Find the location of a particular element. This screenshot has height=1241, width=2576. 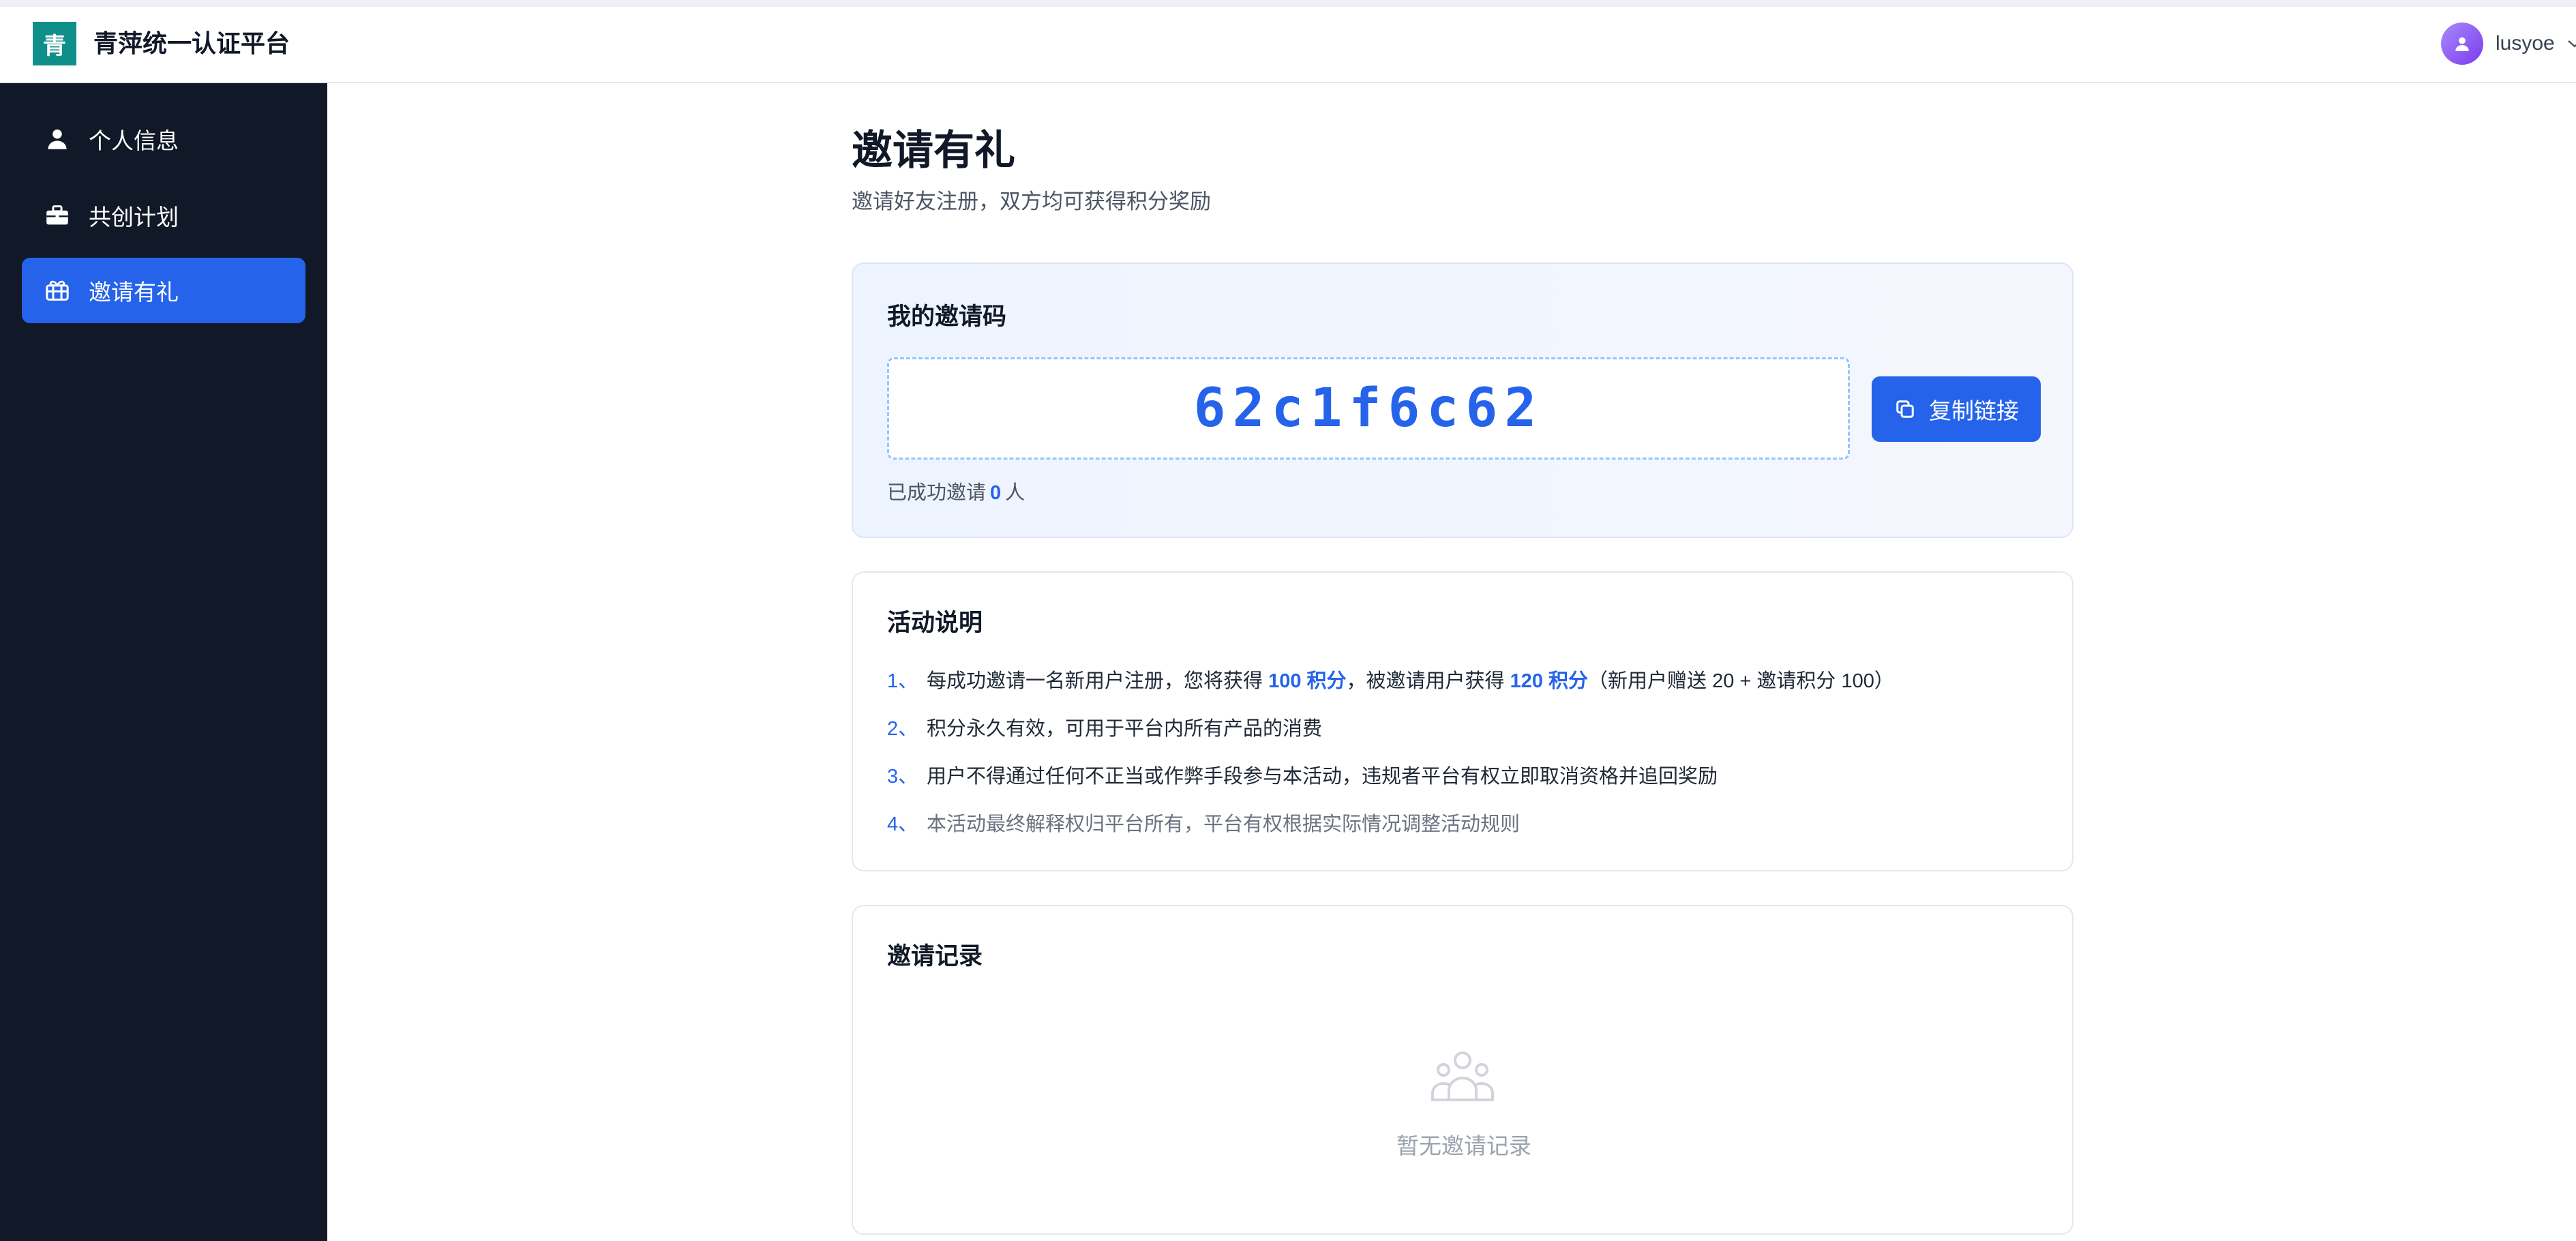

rules-heading: 活动说明 is located at coordinates (935, 623).